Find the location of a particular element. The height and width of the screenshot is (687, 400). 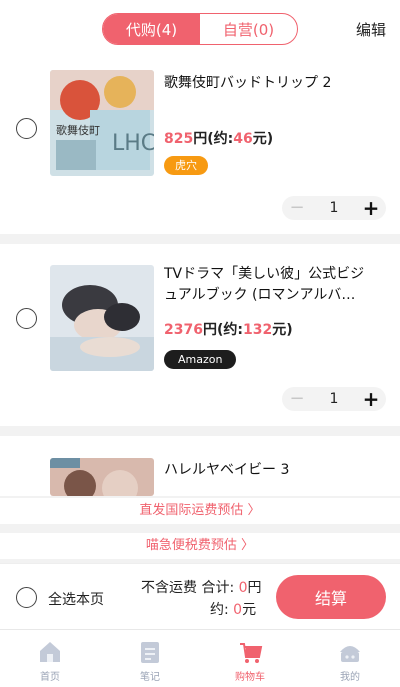

tab-proxy-purchase: 代购(4) is located at coordinates (151, 29).